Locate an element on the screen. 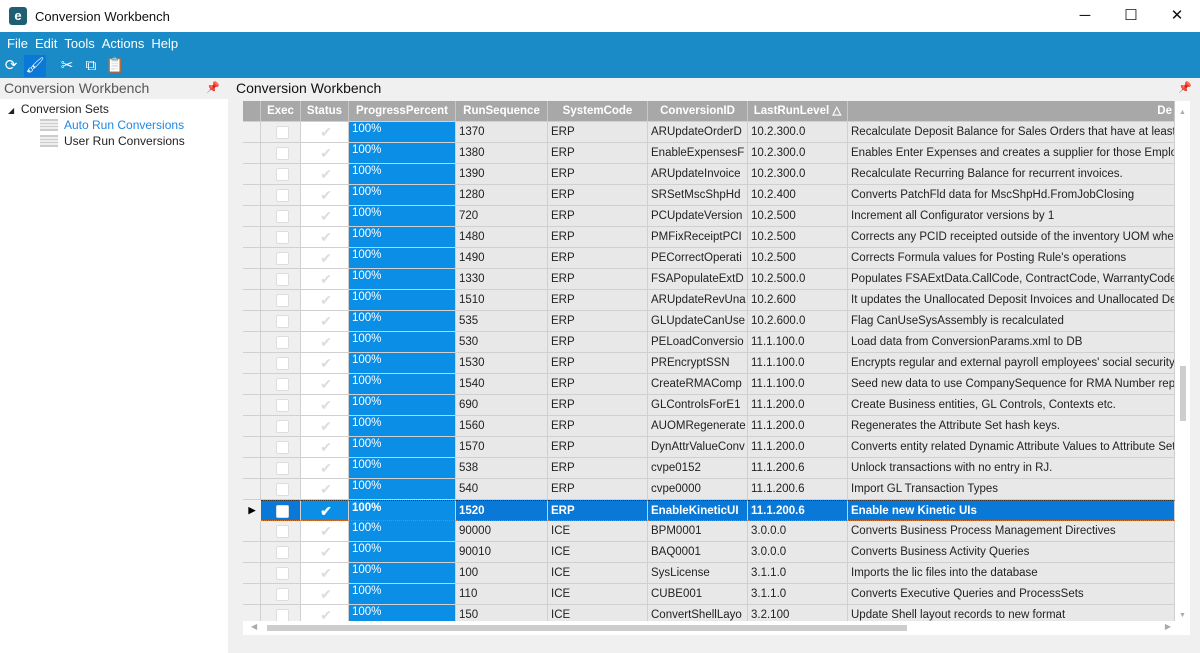 The width and height of the screenshot is (1200, 653). refresh-icon: ⟳ is located at coordinates (11, 66).